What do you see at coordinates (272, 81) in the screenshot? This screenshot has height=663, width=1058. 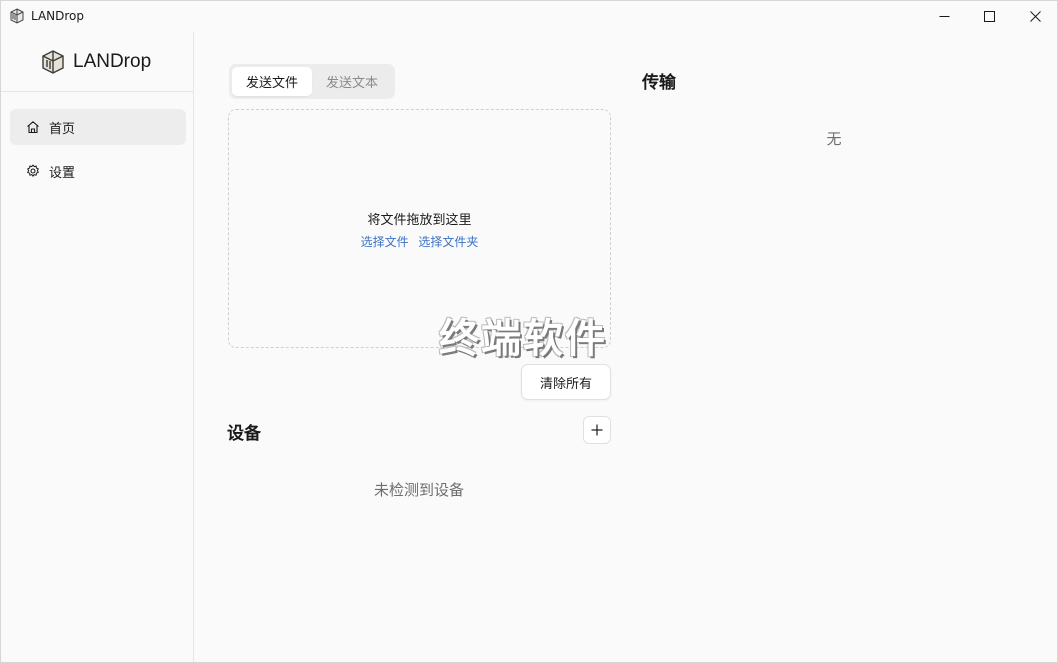 I see `tab-send-file: 发送文件` at bounding box center [272, 81].